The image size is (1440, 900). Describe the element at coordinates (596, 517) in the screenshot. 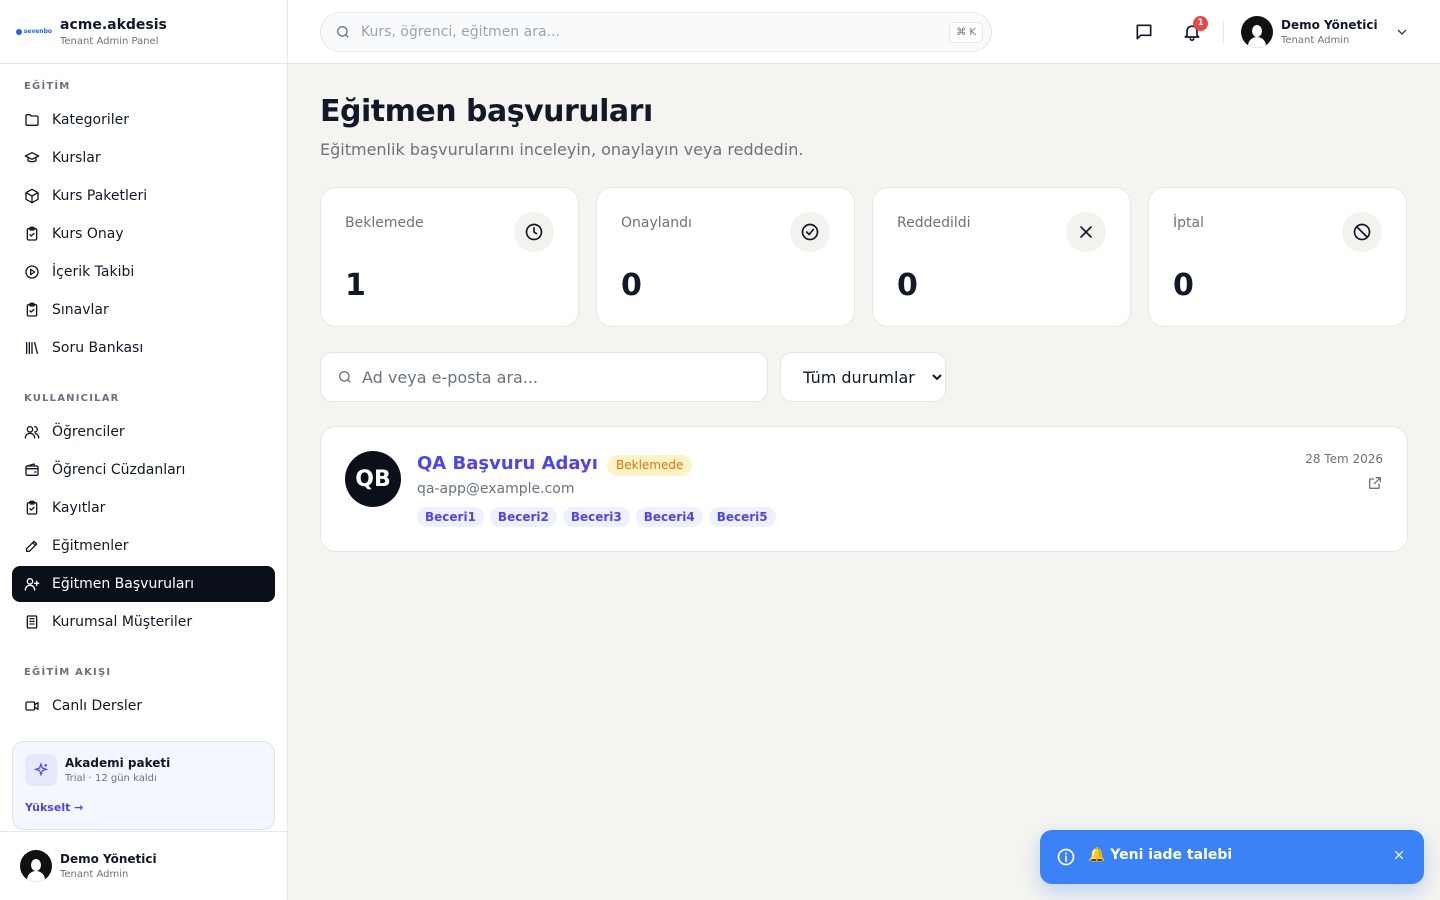

I see `skill-tag: Beceri3` at that location.